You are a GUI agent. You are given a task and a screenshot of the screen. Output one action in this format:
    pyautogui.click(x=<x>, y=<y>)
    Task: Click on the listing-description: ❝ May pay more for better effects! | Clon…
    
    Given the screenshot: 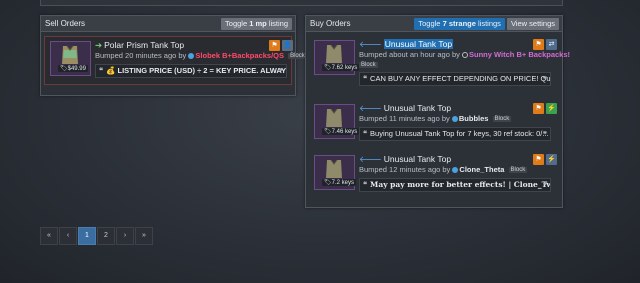 What is the action you would take?
    pyautogui.click(x=455, y=185)
    